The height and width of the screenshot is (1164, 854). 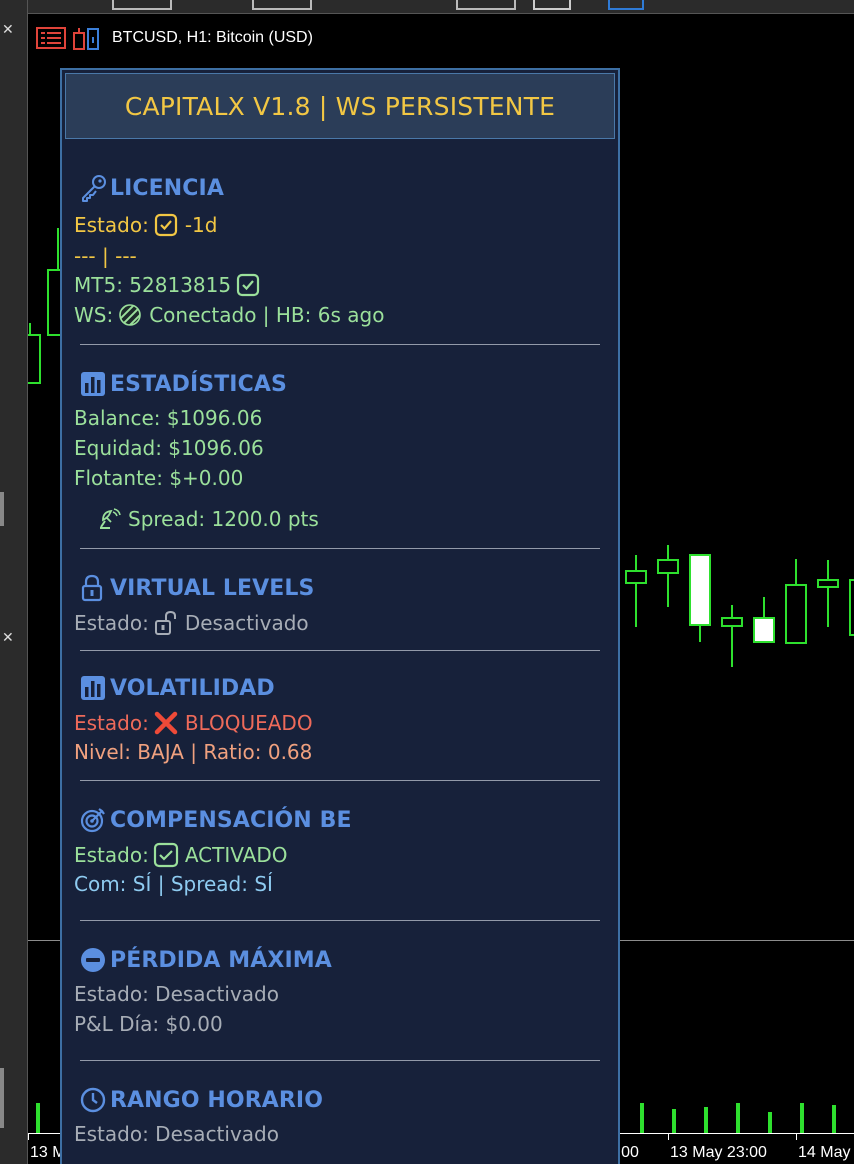 I want to click on minus-circle-icon, so click(x=95, y=960).